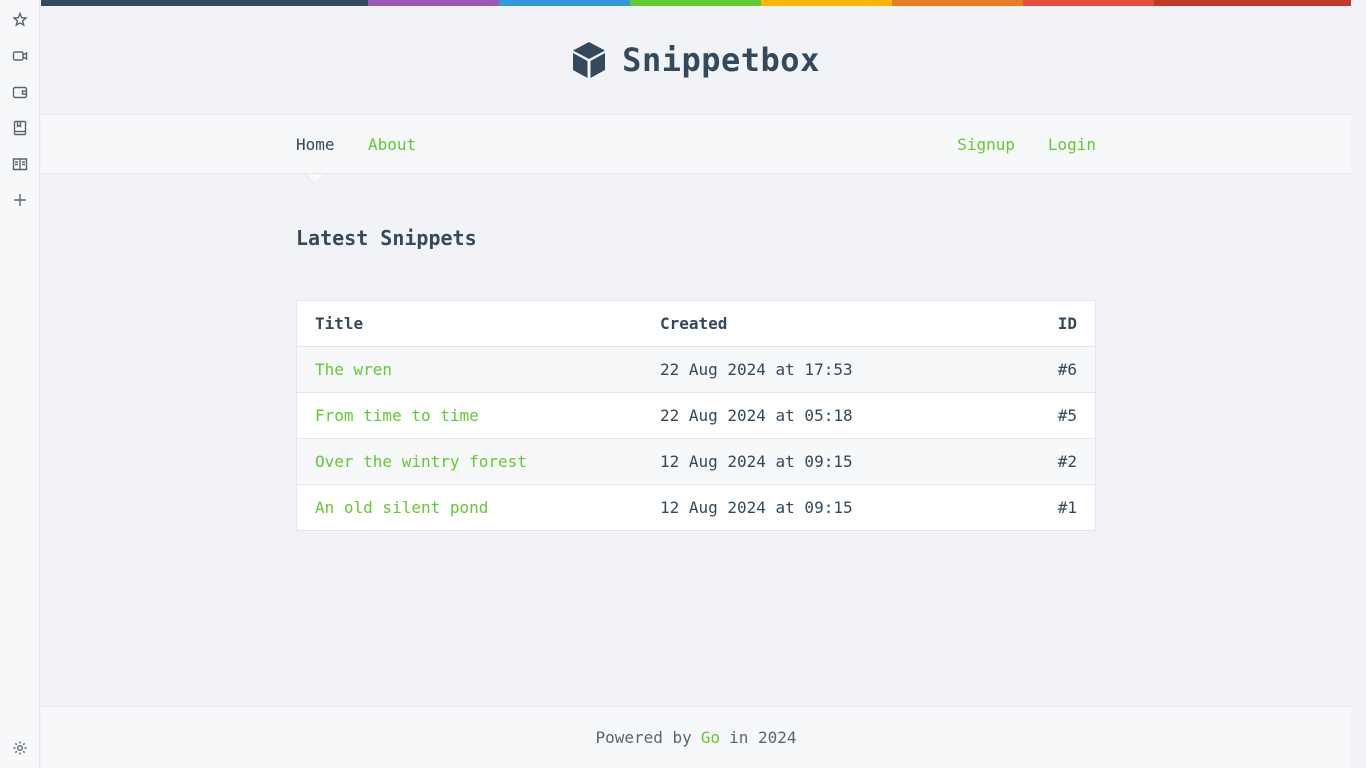 The height and width of the screenshot is (768, 1366). Describe the element at coordinates (589, 60) in the screenshot. I see `cube-icon` at that location.